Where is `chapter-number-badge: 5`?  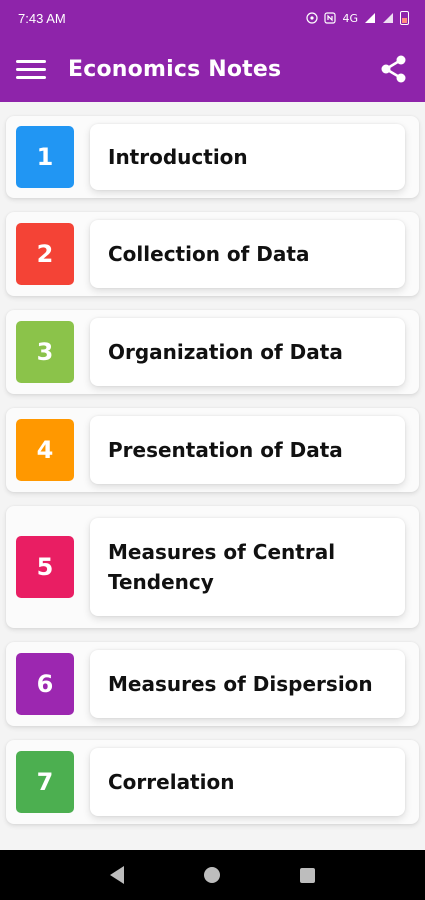 chapter-number-badge: 5 is located at coordinates (45, 567).